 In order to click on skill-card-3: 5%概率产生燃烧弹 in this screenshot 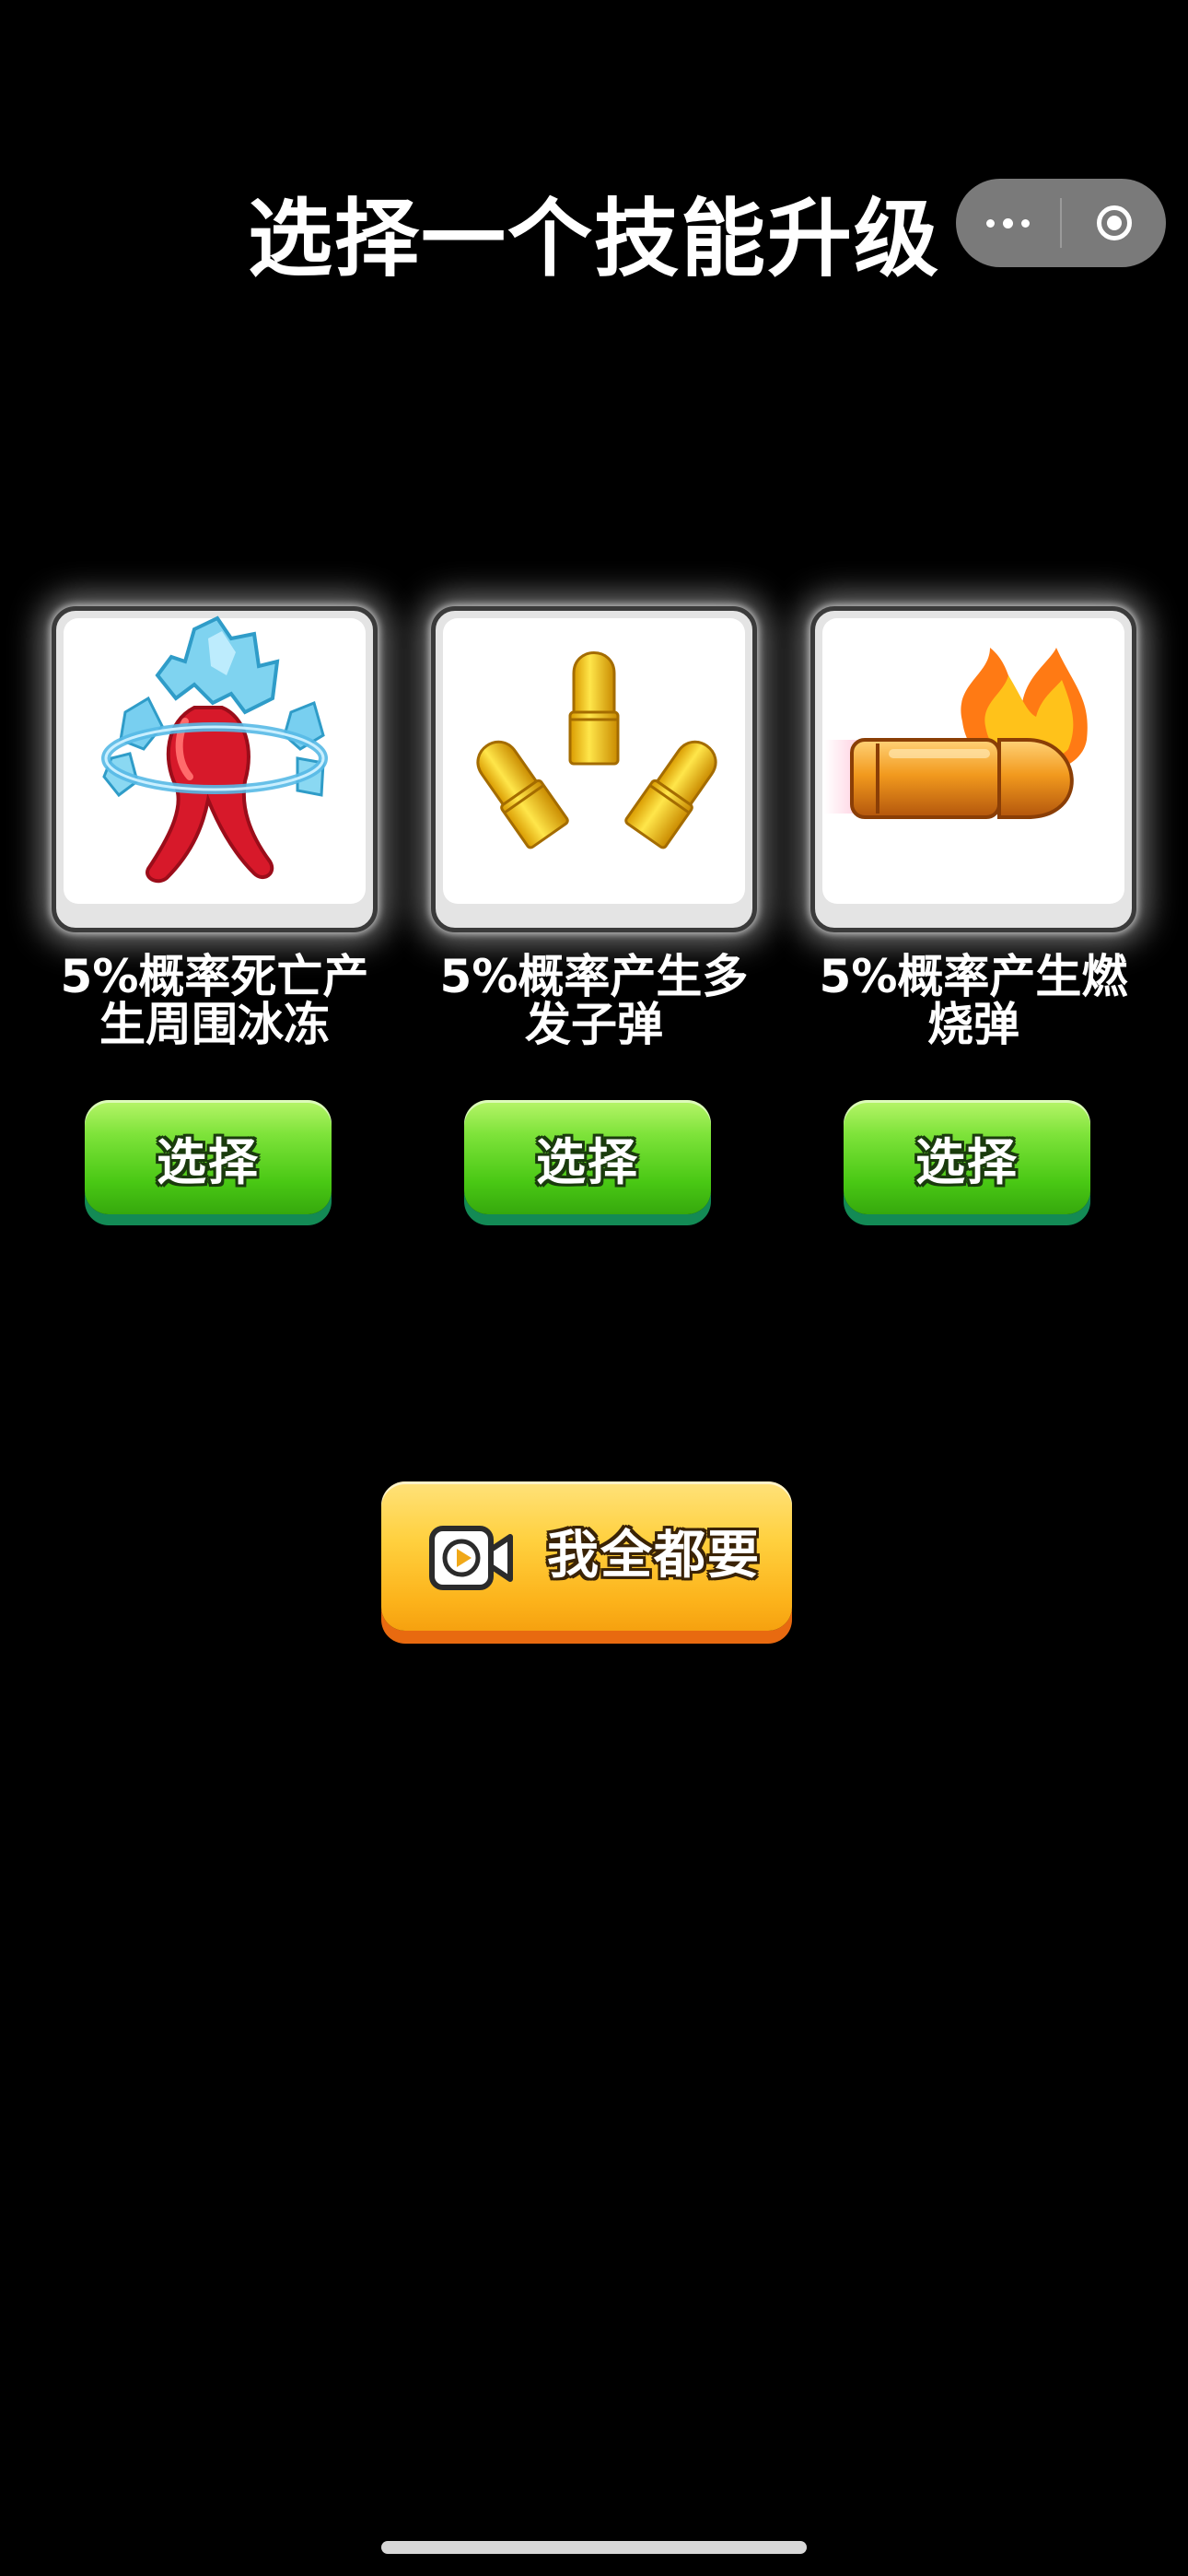, I will do `click(973, 827)`.